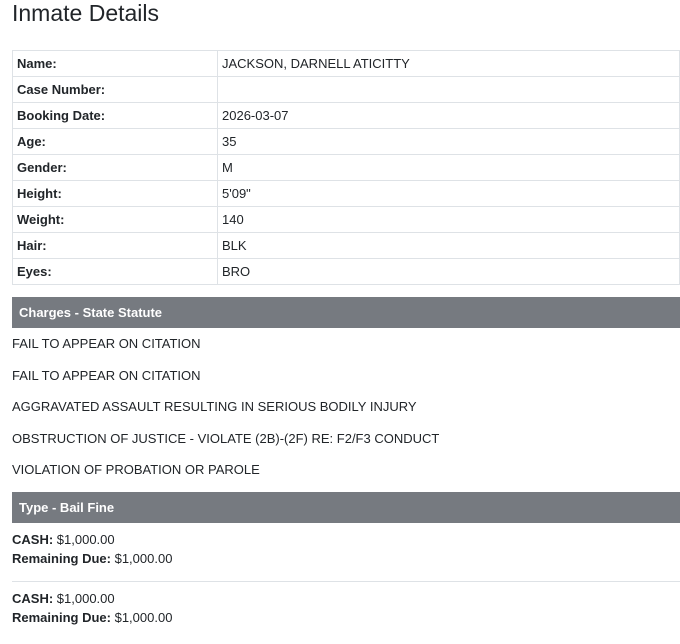  I want to click on detail-value: 35, so click(448, 141).